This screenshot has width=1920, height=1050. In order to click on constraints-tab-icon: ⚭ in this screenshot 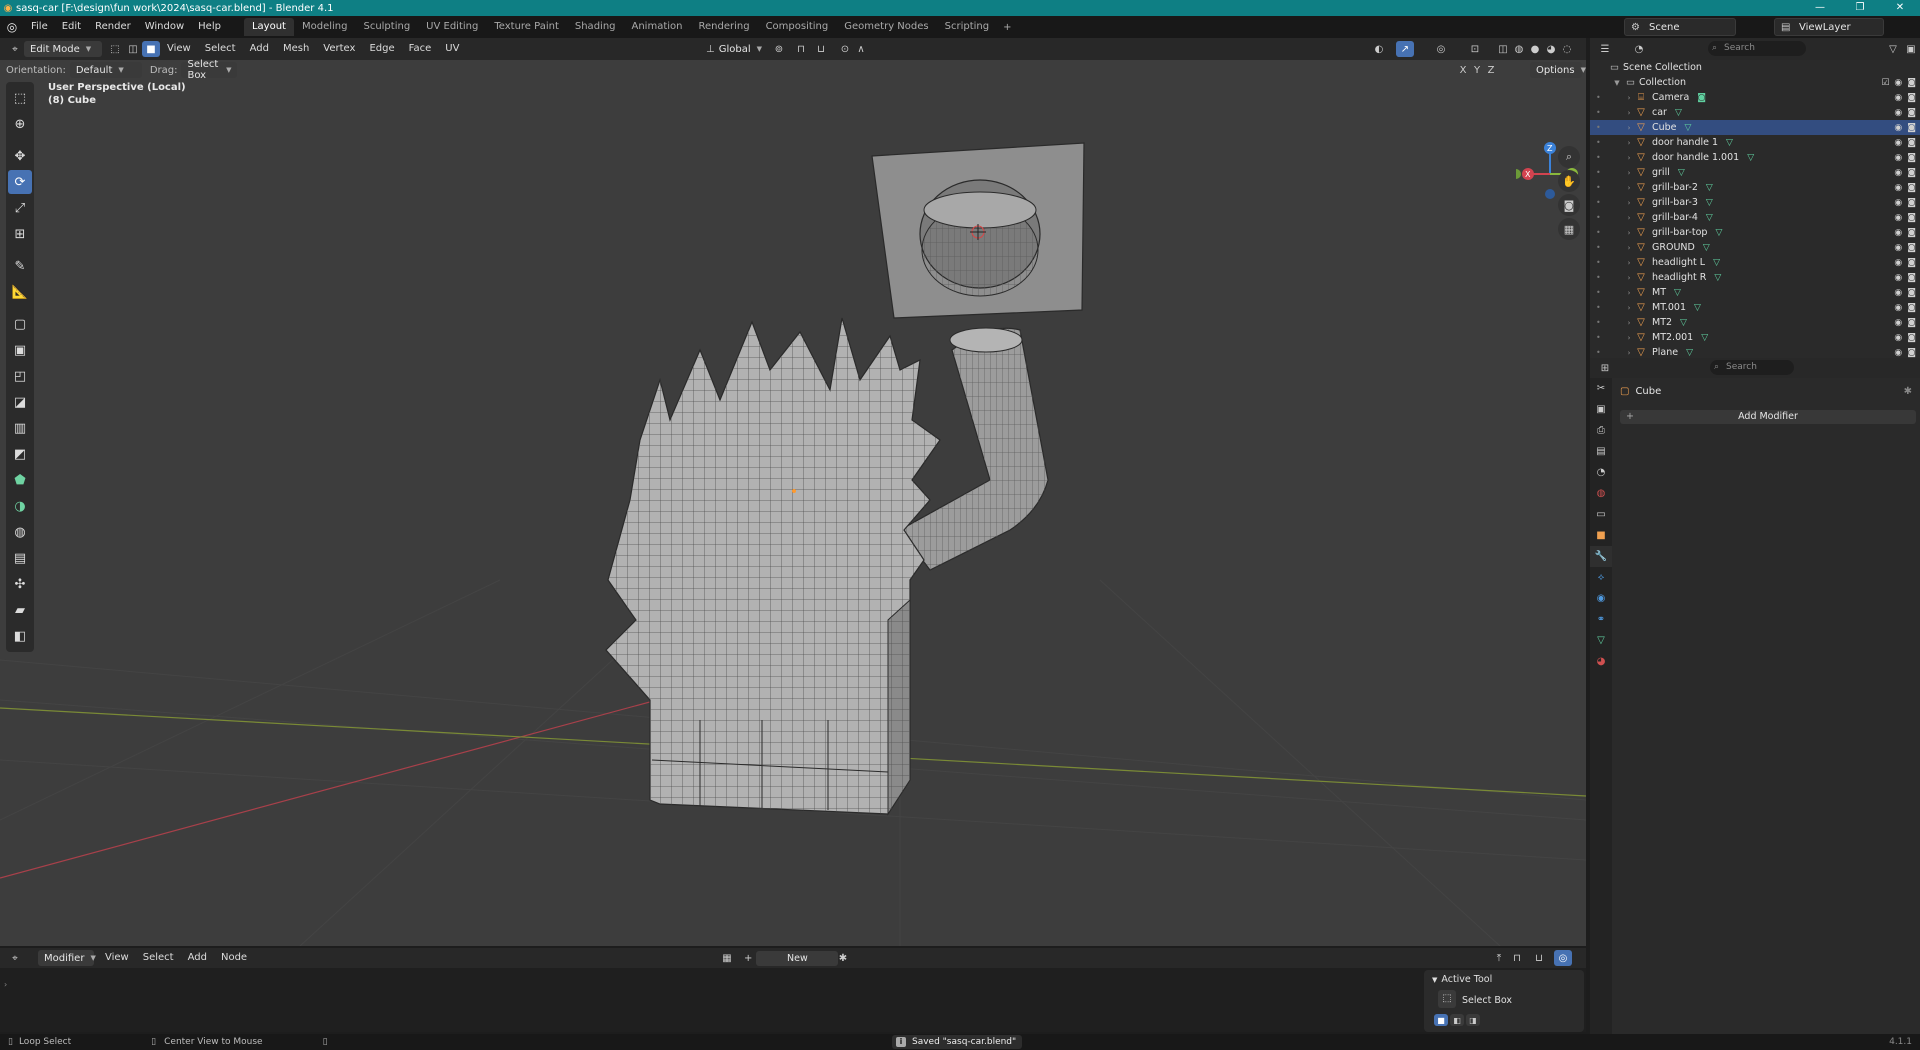, I will do `click(1601, 619)`.